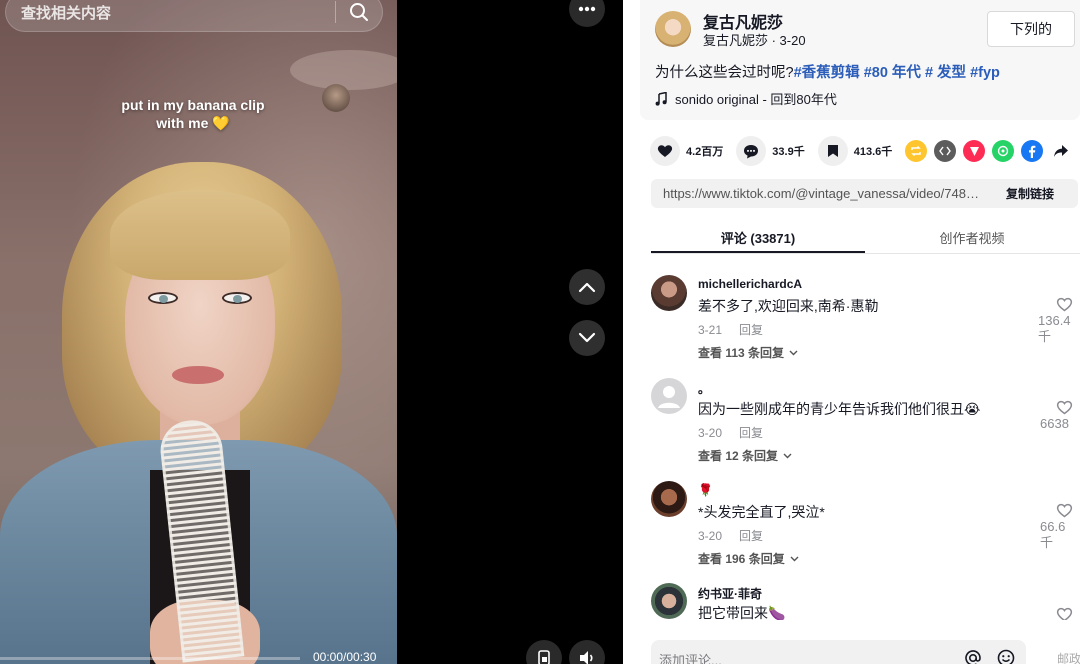 This screenshot has width=1080, height=664. Describe the element at coordinates (661, 98) in the screenshot. I see `music-note-icon` at that location.